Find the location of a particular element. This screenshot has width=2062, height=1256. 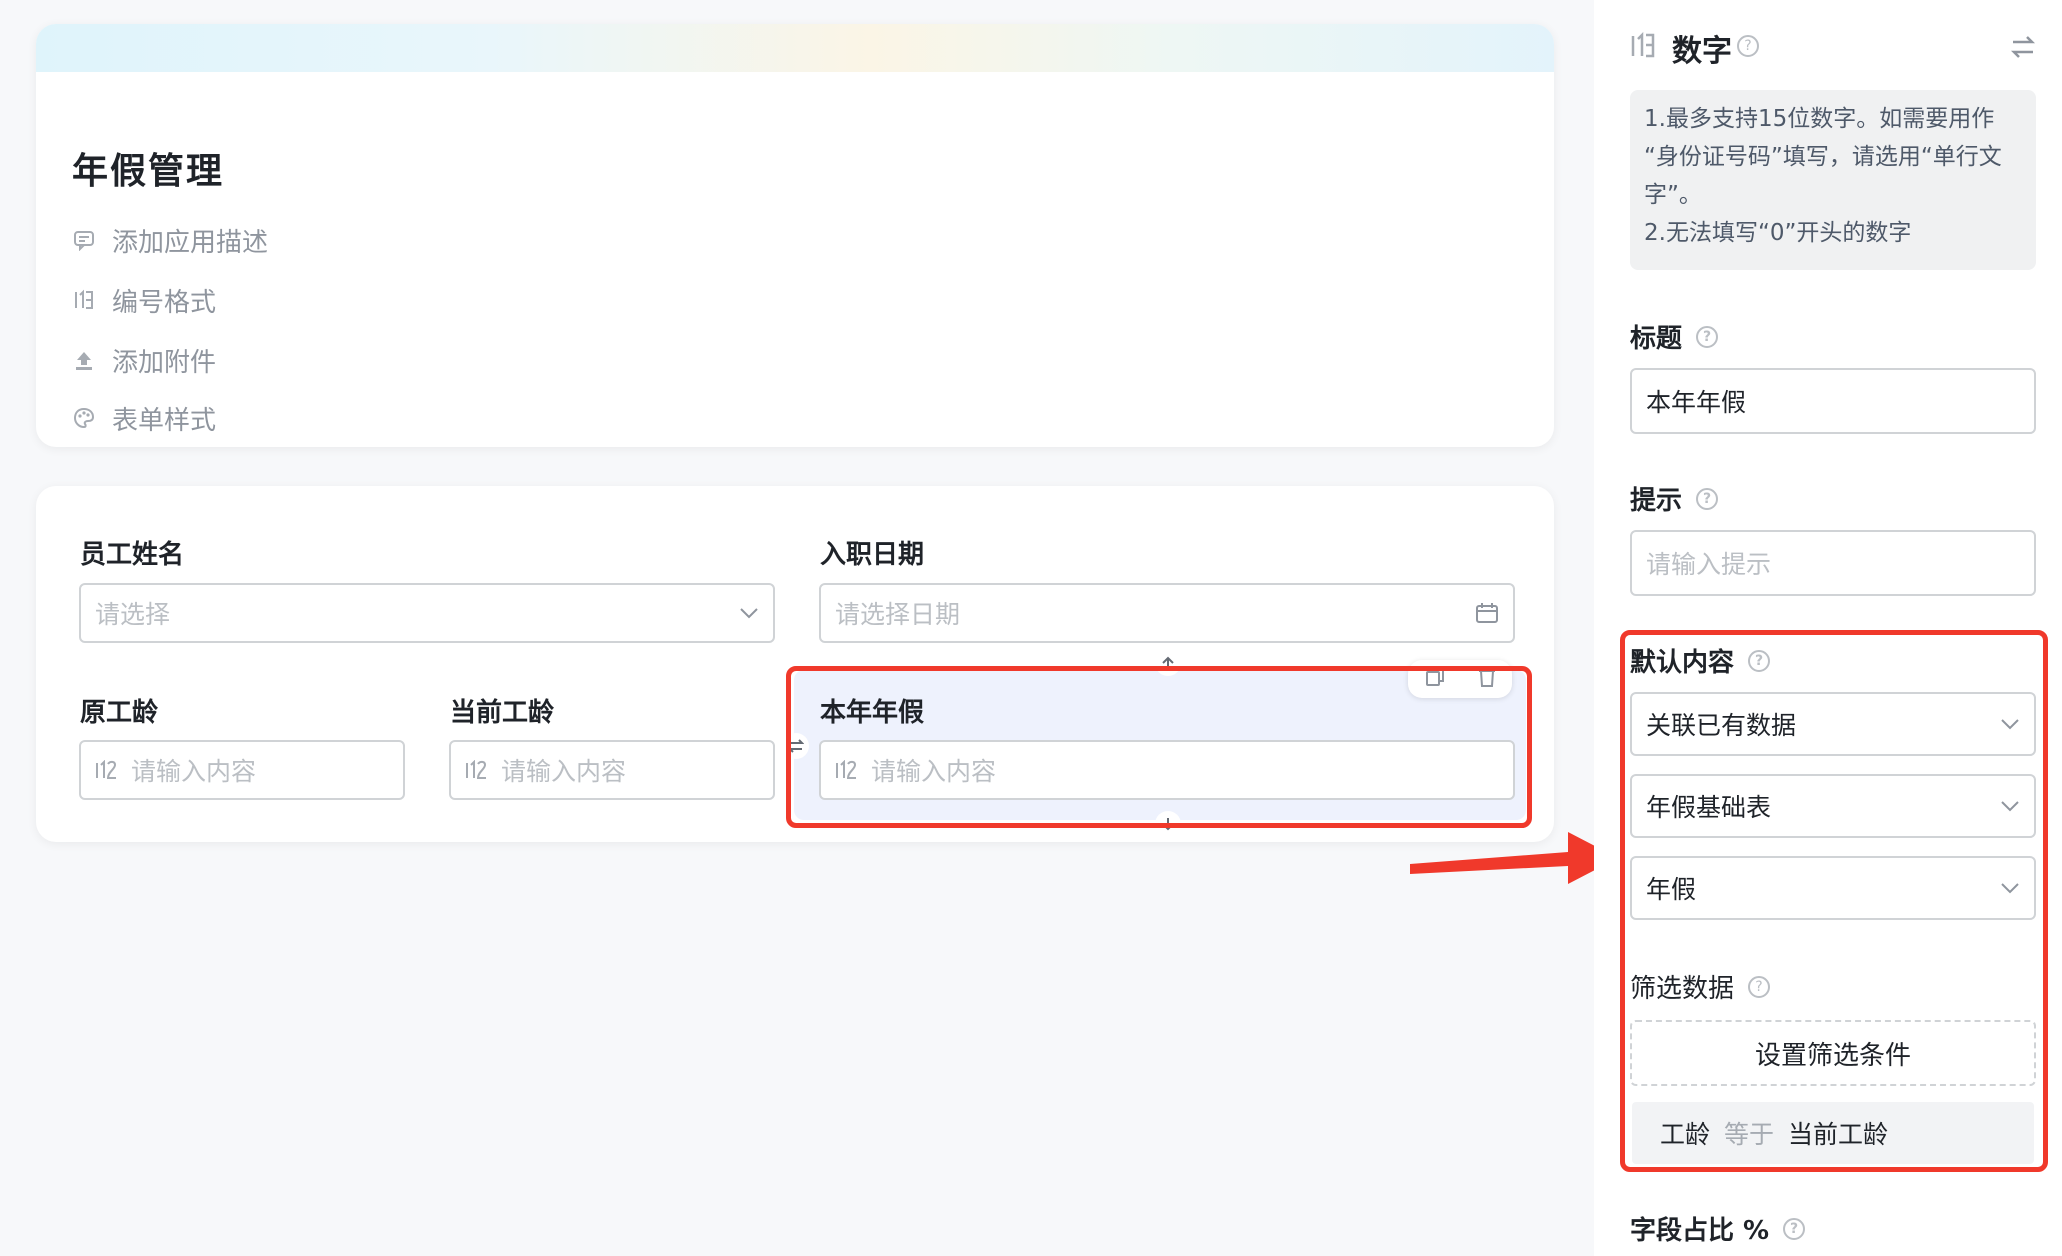

info-line: “身份证号码”填写，请选用“单行文 is located at coordinates (1823, 157).